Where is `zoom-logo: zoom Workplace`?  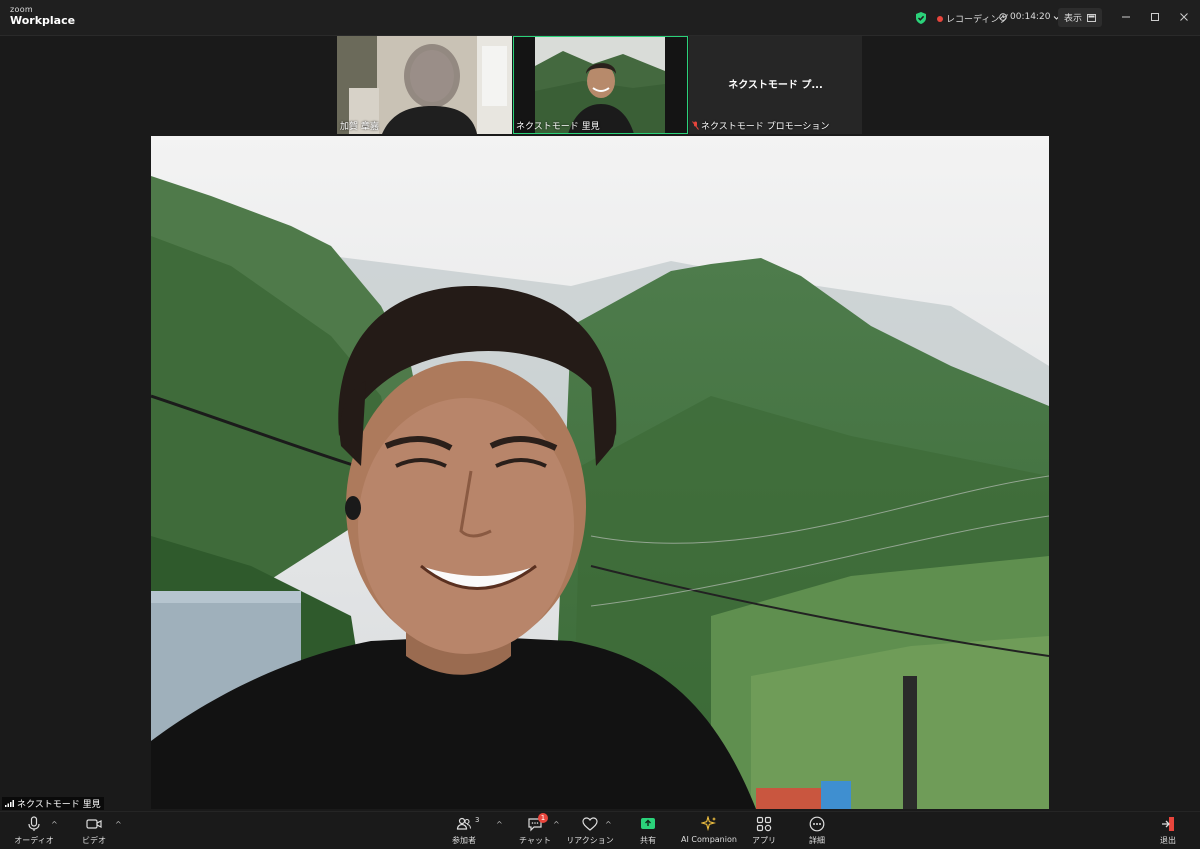 zoom-logo: zoom Workplace is located at coordinates (43, 16).